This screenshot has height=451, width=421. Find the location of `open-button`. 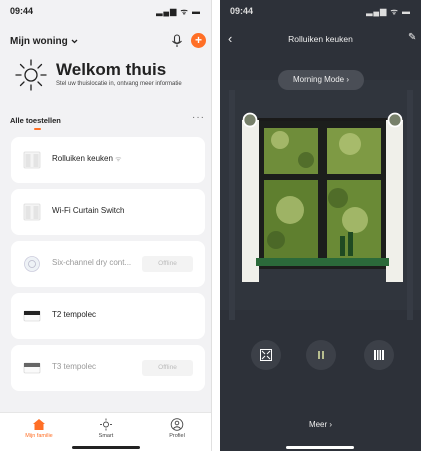

open-button is located at coordinates (266, 355).